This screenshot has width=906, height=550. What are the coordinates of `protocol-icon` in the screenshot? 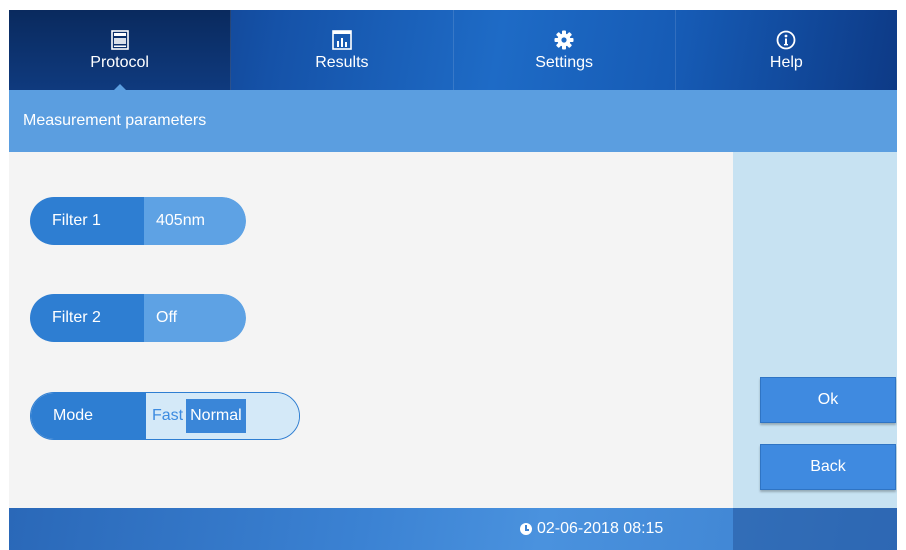 It's located at (120, 40).